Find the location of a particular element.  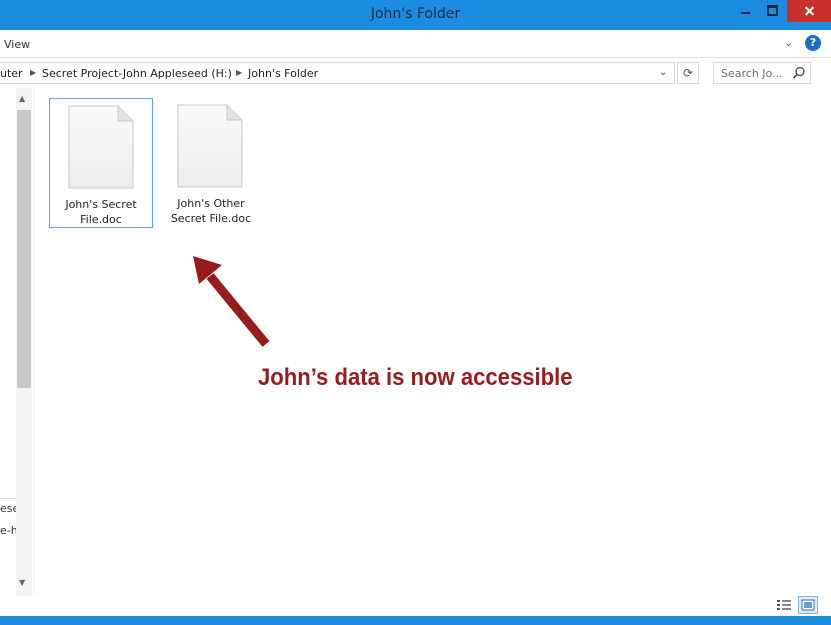

file-name: John's Other Secret File.doc is located at coordinates (211, 211).